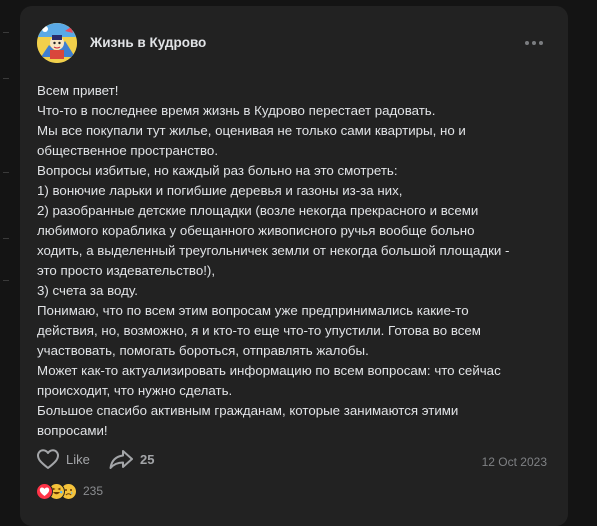 The width and height of the screenshot is (597, 526). I want to click on post-text-line: общественное пространство., so click(128, 150).